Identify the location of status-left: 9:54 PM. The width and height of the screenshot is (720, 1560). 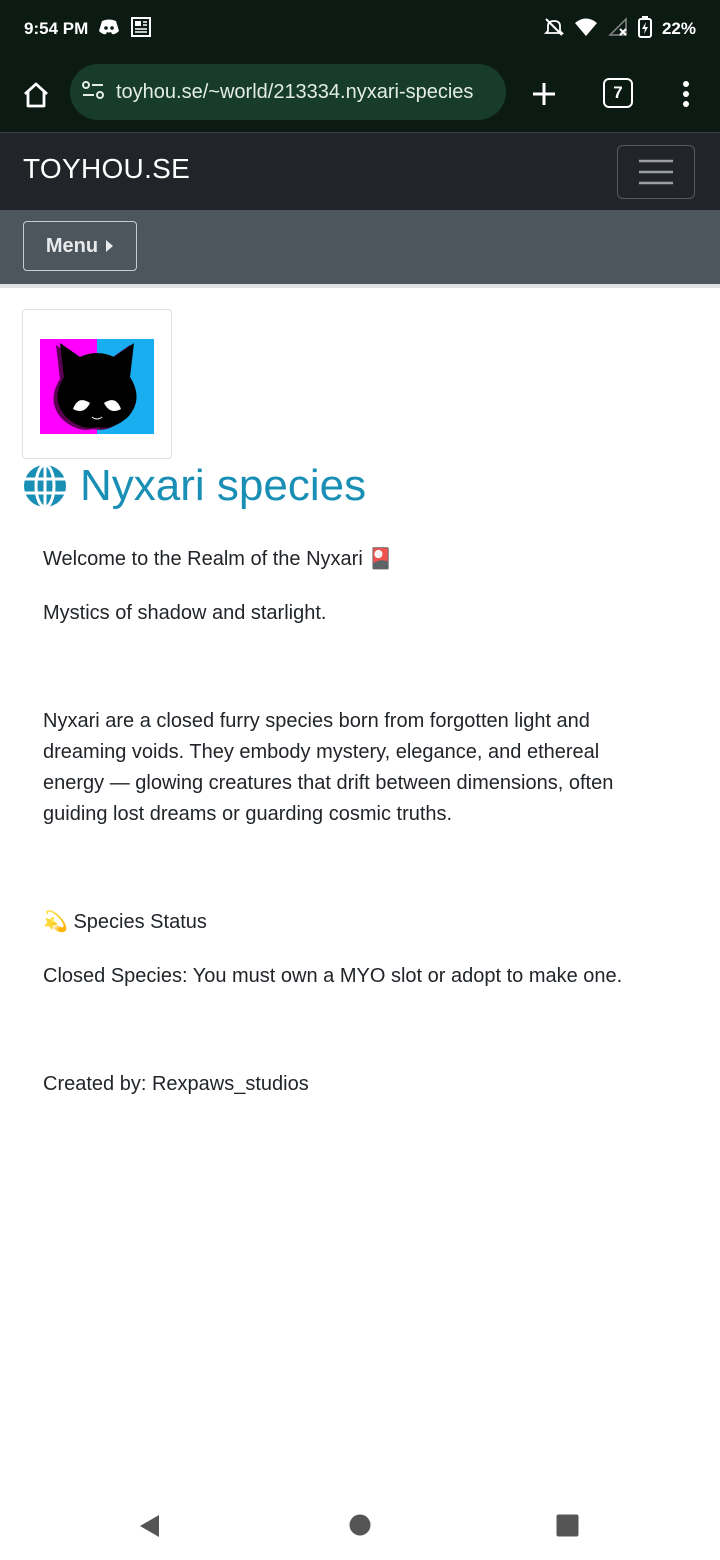
(88, 29).